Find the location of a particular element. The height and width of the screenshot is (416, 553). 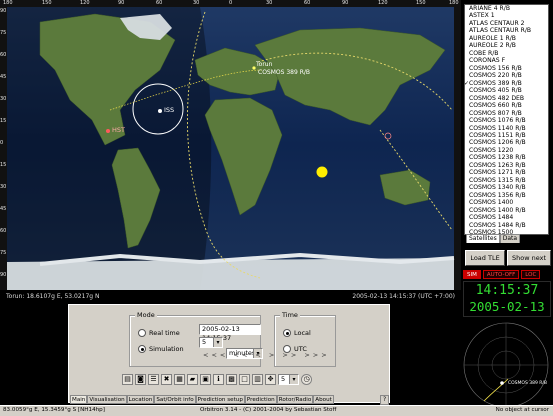

scale-label: 60 is located at coordinates (3, 231).